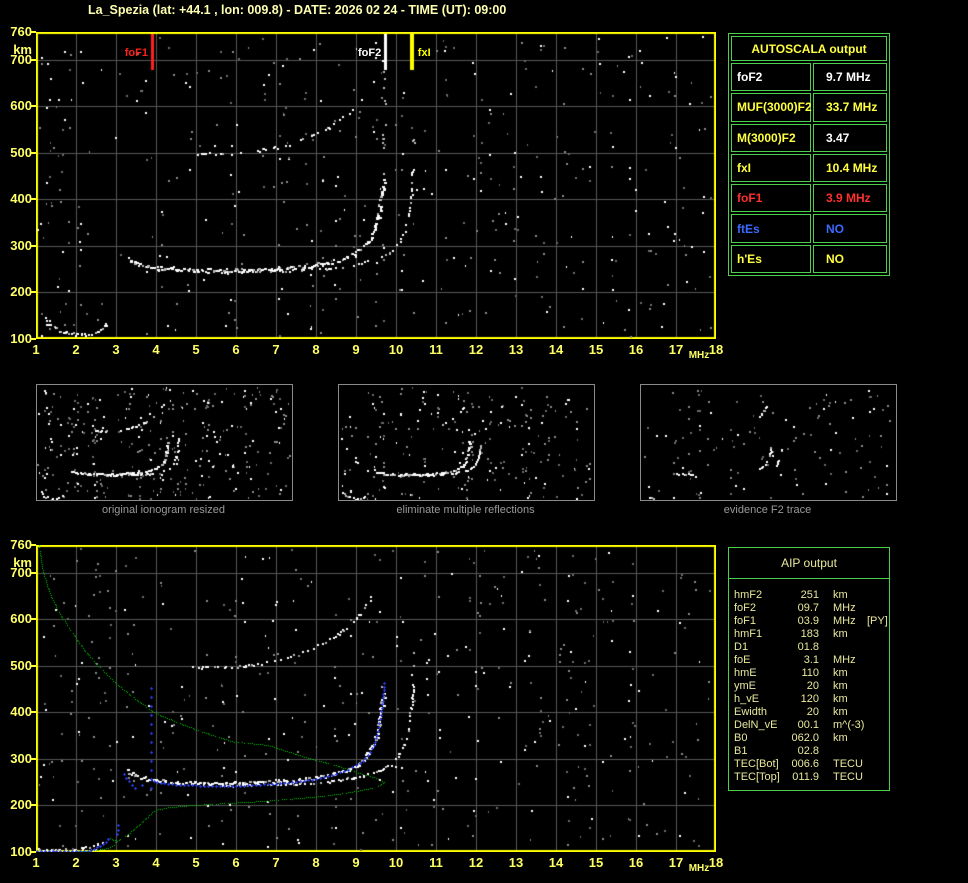 This screenshot has width=968, height=883. Describe the element at coordinates (811, 595) in the screenshot. I see `table-row: hmF2 251 km` at that location.